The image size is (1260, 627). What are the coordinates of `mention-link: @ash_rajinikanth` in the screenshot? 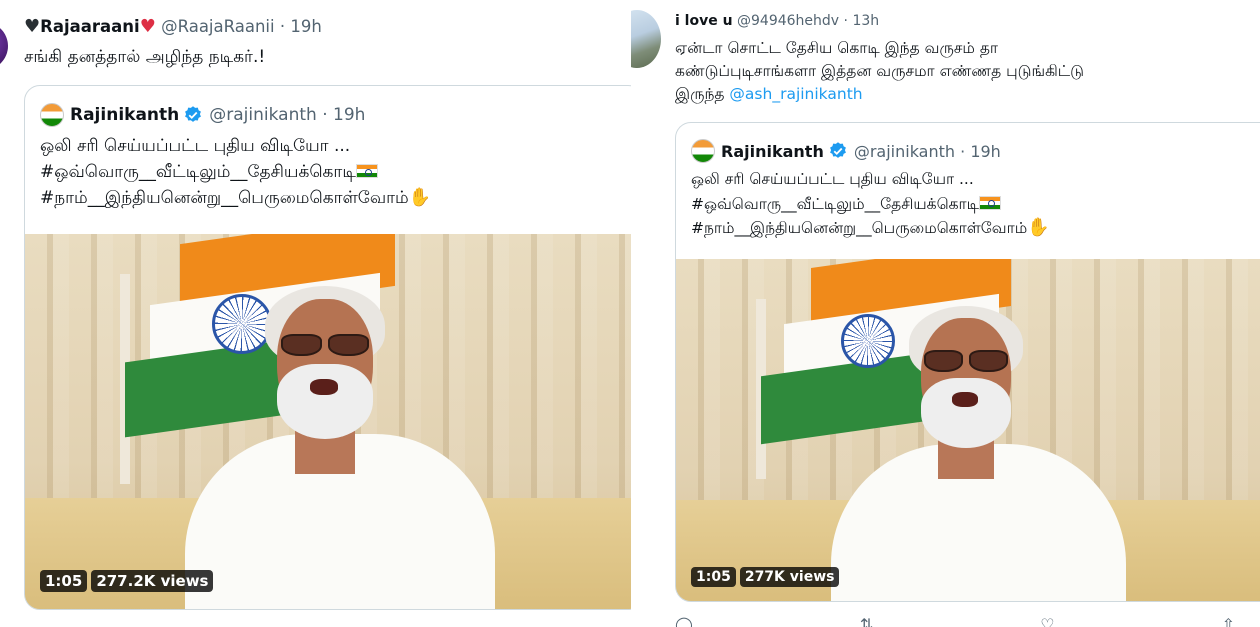 It's located at (795, 94).